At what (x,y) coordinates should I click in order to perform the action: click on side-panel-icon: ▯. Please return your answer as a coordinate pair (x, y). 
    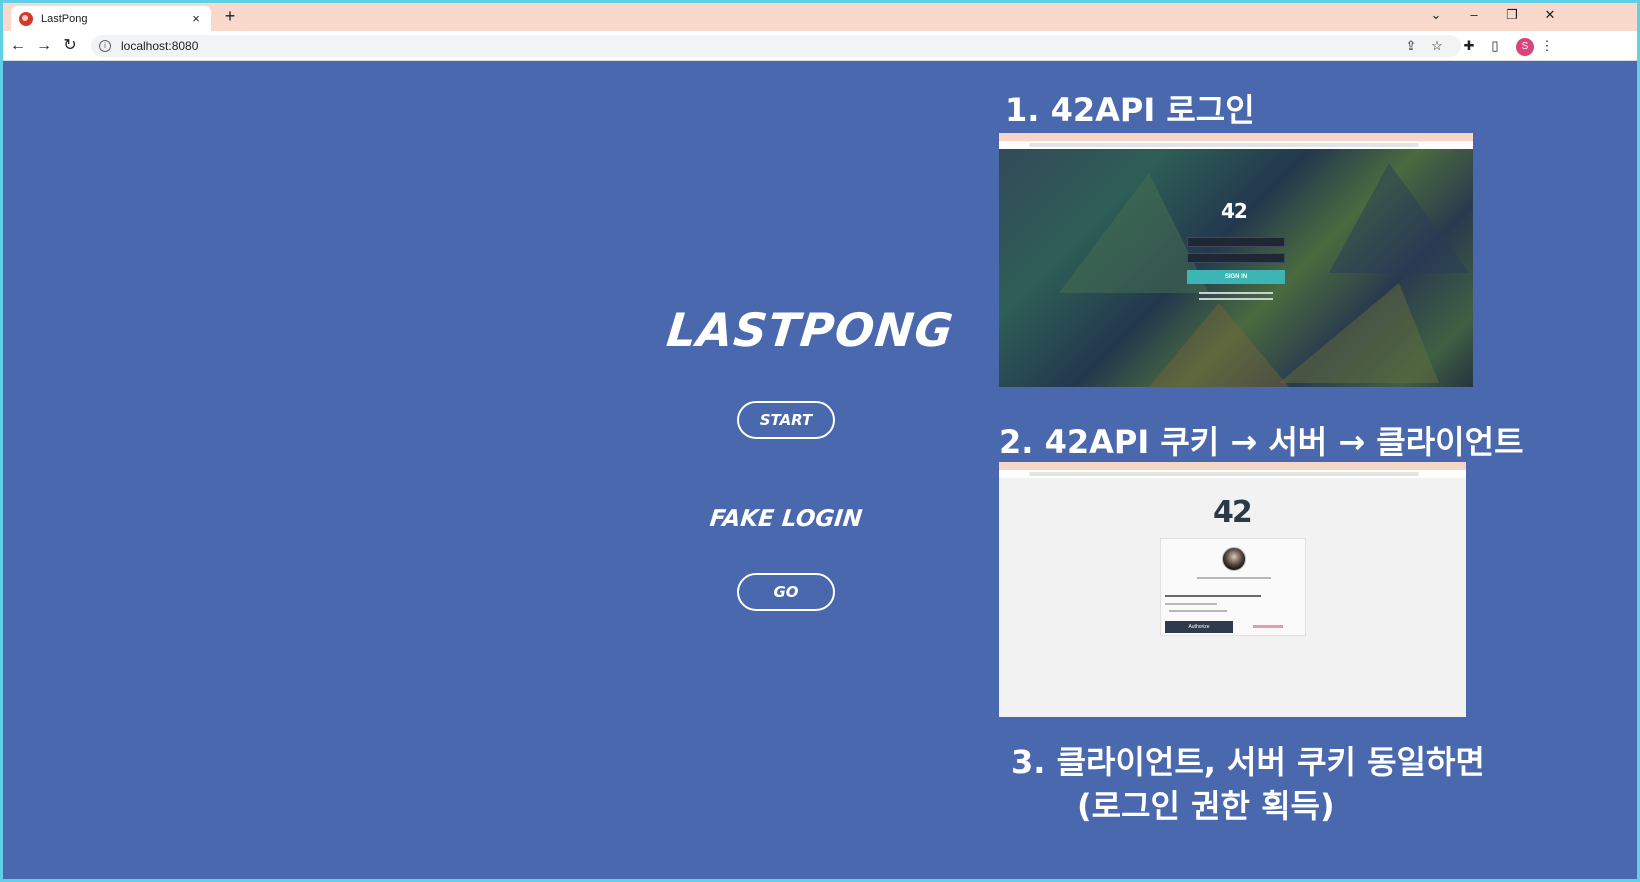
    Looking at the image, I should click on (1495, 46).